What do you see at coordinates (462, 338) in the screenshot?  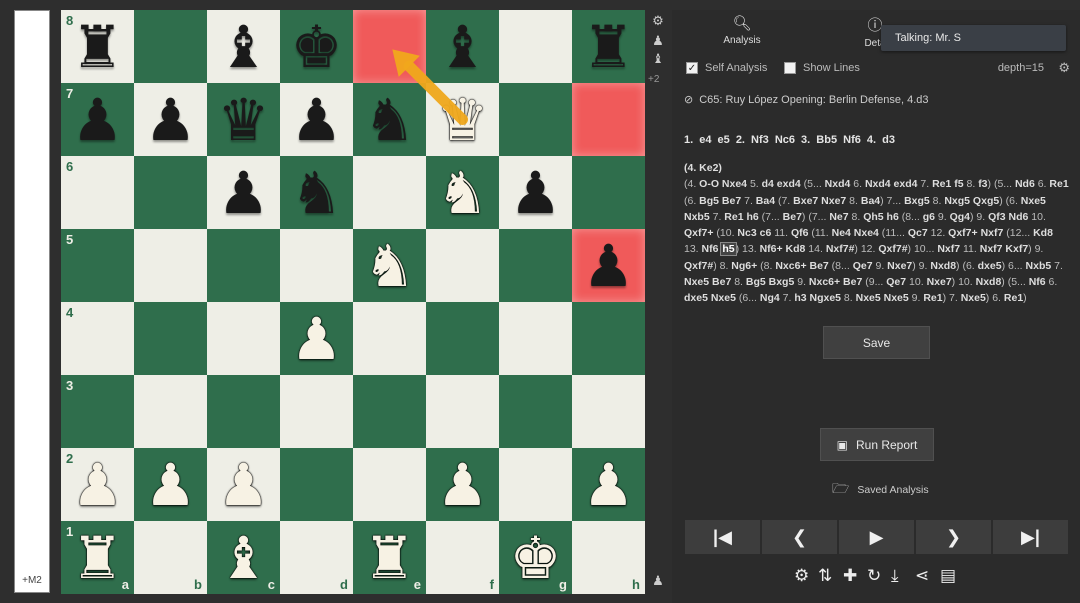 I see `square-f4` at bounding box center [462, 338].